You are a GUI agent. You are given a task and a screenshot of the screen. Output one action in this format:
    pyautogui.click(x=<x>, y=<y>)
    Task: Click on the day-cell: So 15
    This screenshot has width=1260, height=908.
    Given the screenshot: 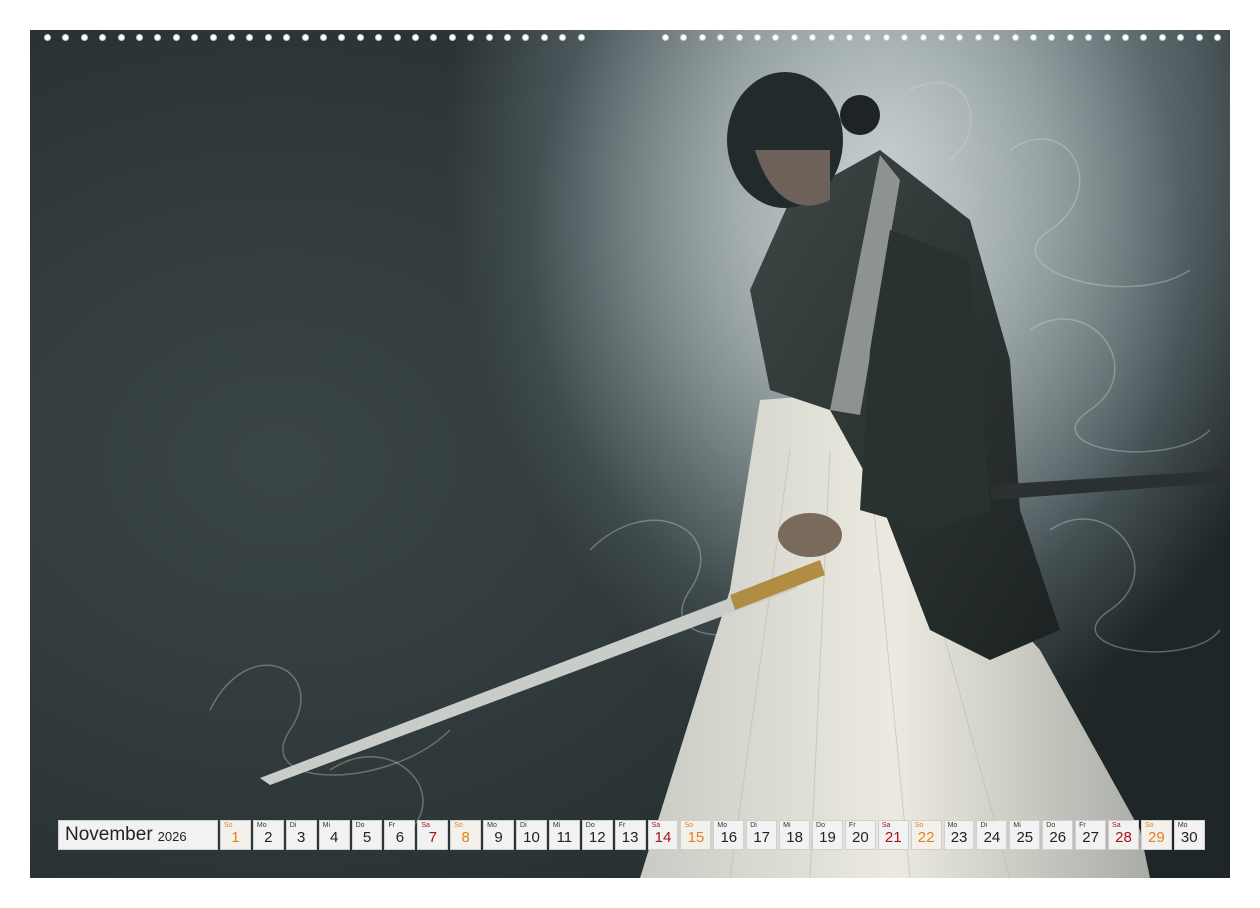 What is the action you would take?
    pyautogui.click(x=696, y=835)
    